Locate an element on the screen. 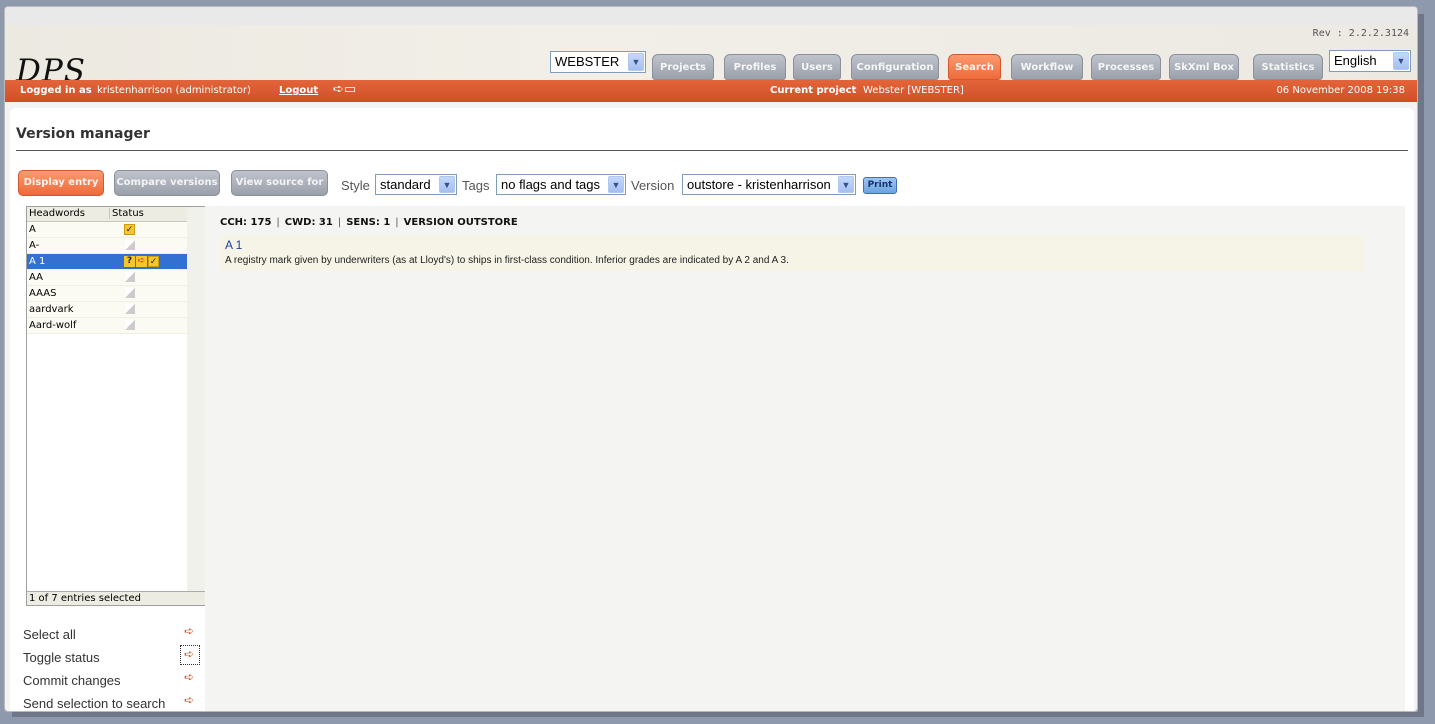  revision-label: Rev : 2.2.2.3124 is located at coordinates (1360, 33).